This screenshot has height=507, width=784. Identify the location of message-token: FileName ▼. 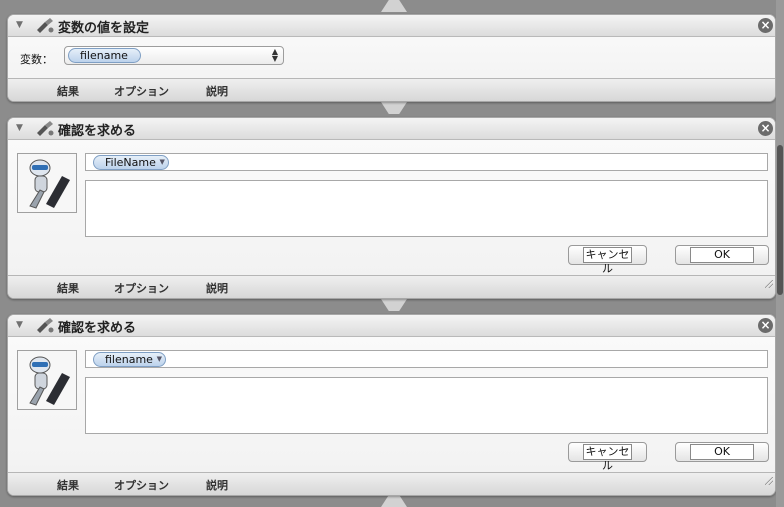
(131, 162).